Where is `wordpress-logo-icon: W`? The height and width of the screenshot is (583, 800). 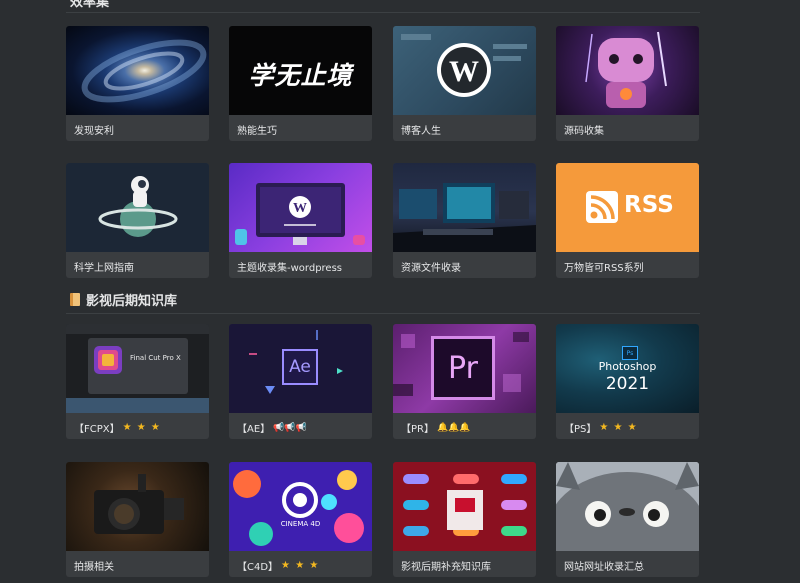 wordpress-logo-icon: W is located at coordinates (464, 65).